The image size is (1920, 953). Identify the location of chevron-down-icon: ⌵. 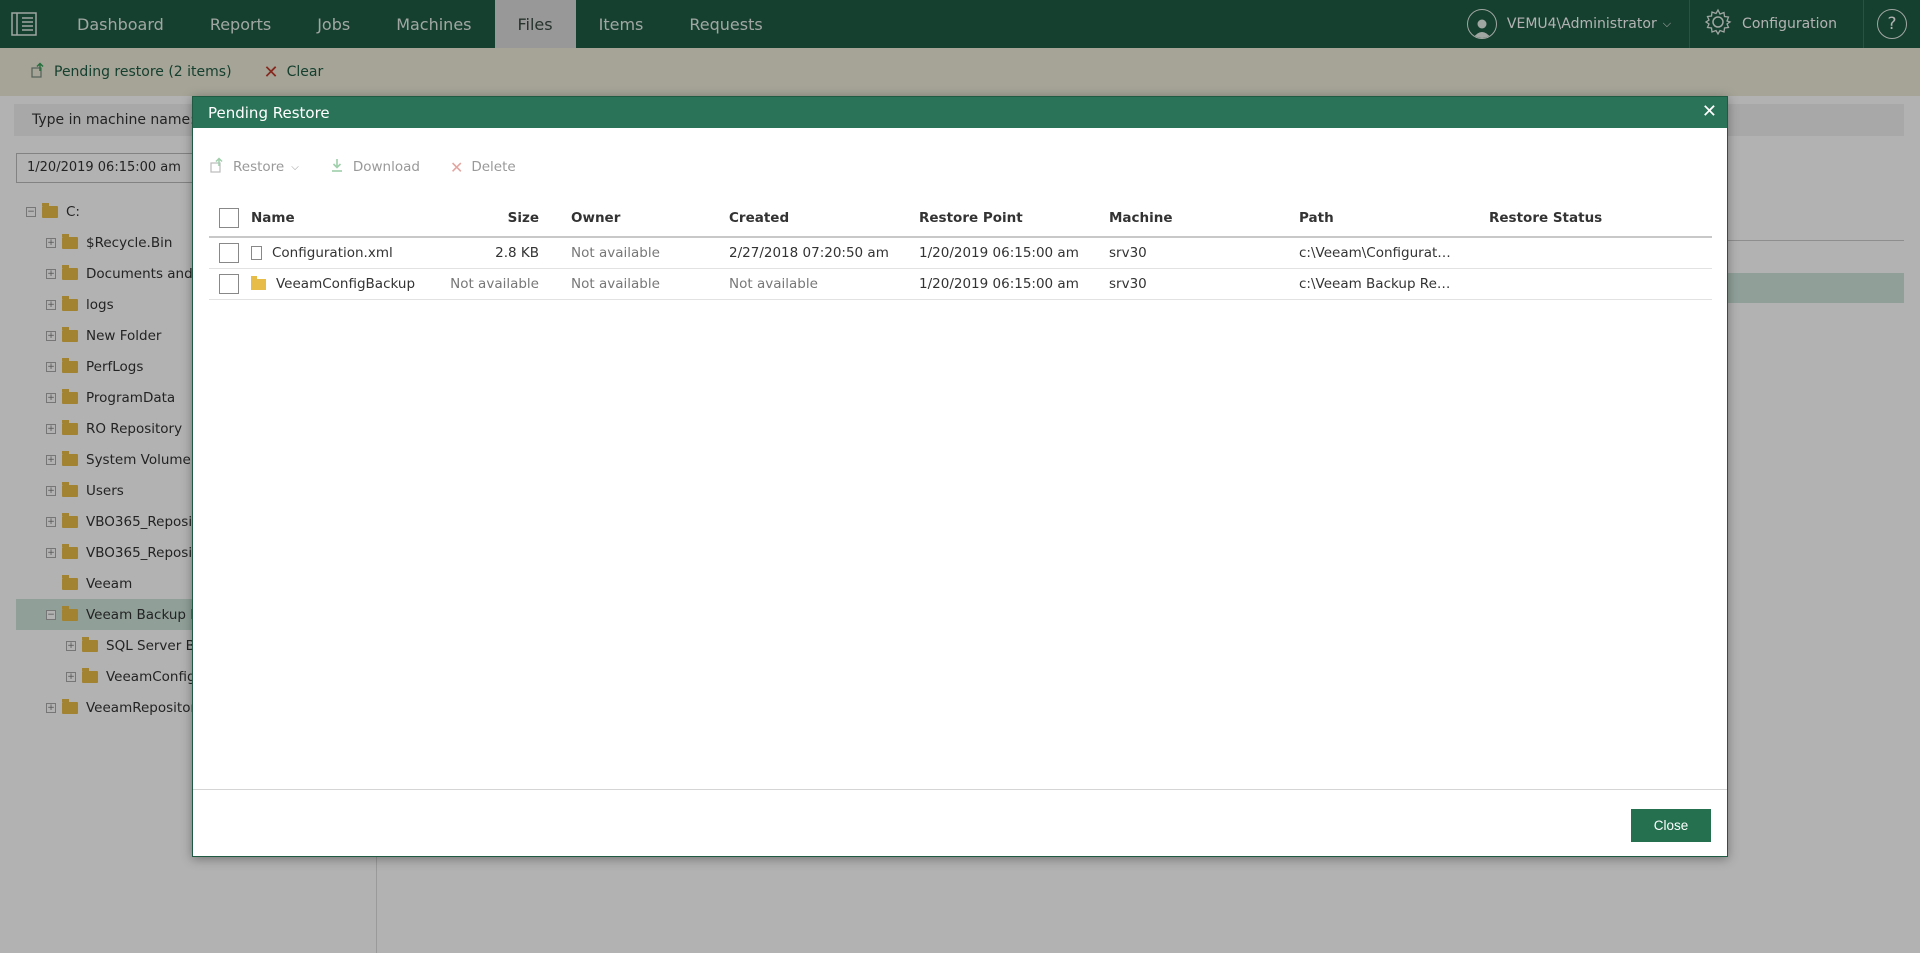
(295, 167).